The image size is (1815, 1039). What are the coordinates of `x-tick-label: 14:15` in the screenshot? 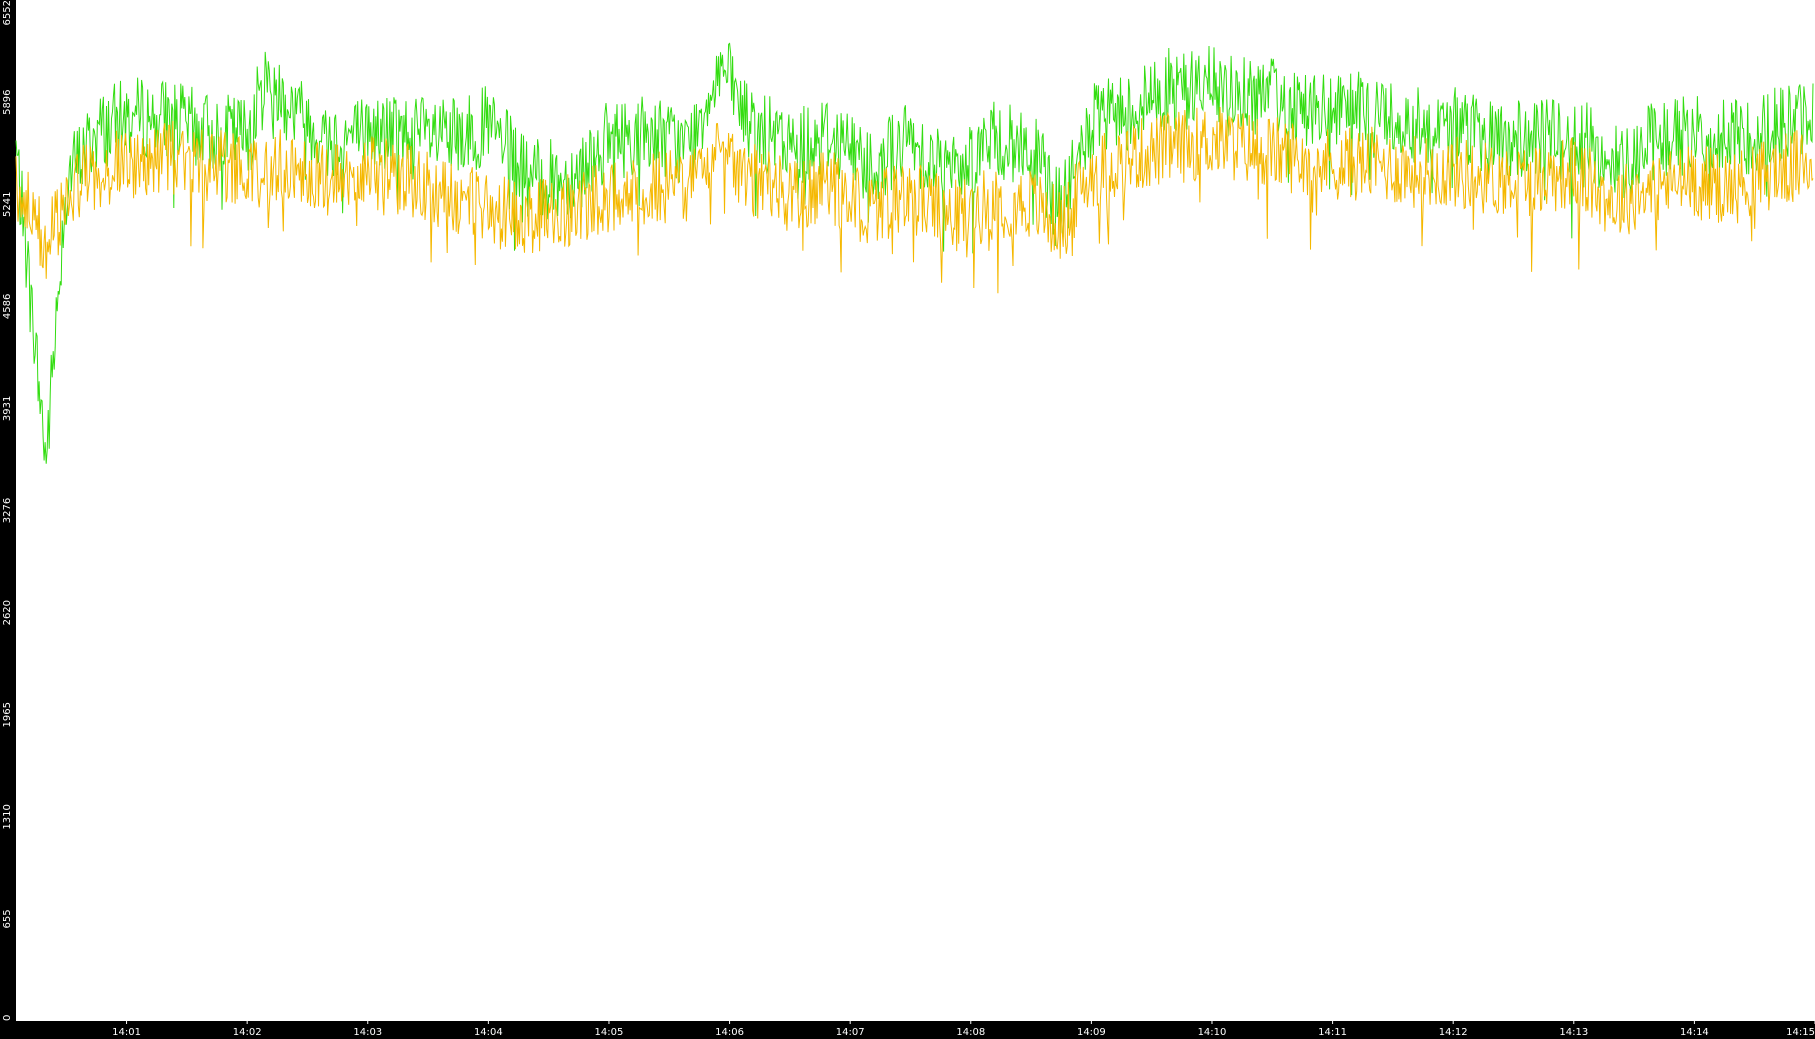 It's located at (1800, 1032).